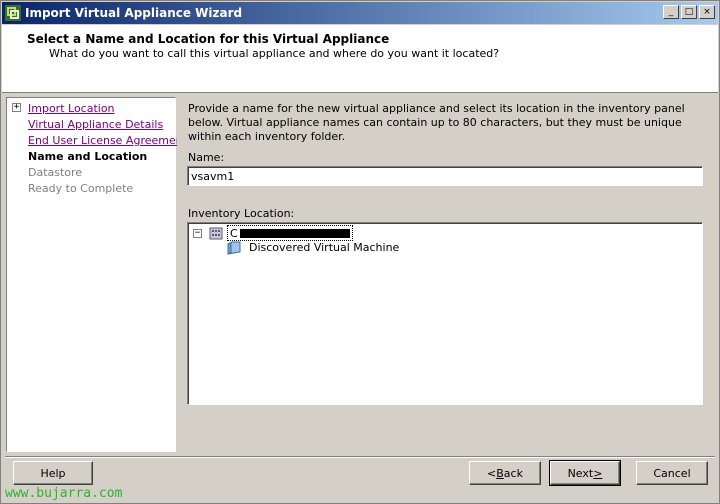 Image resolution: width=720 pixels, height=504 pixels. Describe the element at coordinates (598, 473) in the screenshot. I see `next-mnemonic: >` at that location.